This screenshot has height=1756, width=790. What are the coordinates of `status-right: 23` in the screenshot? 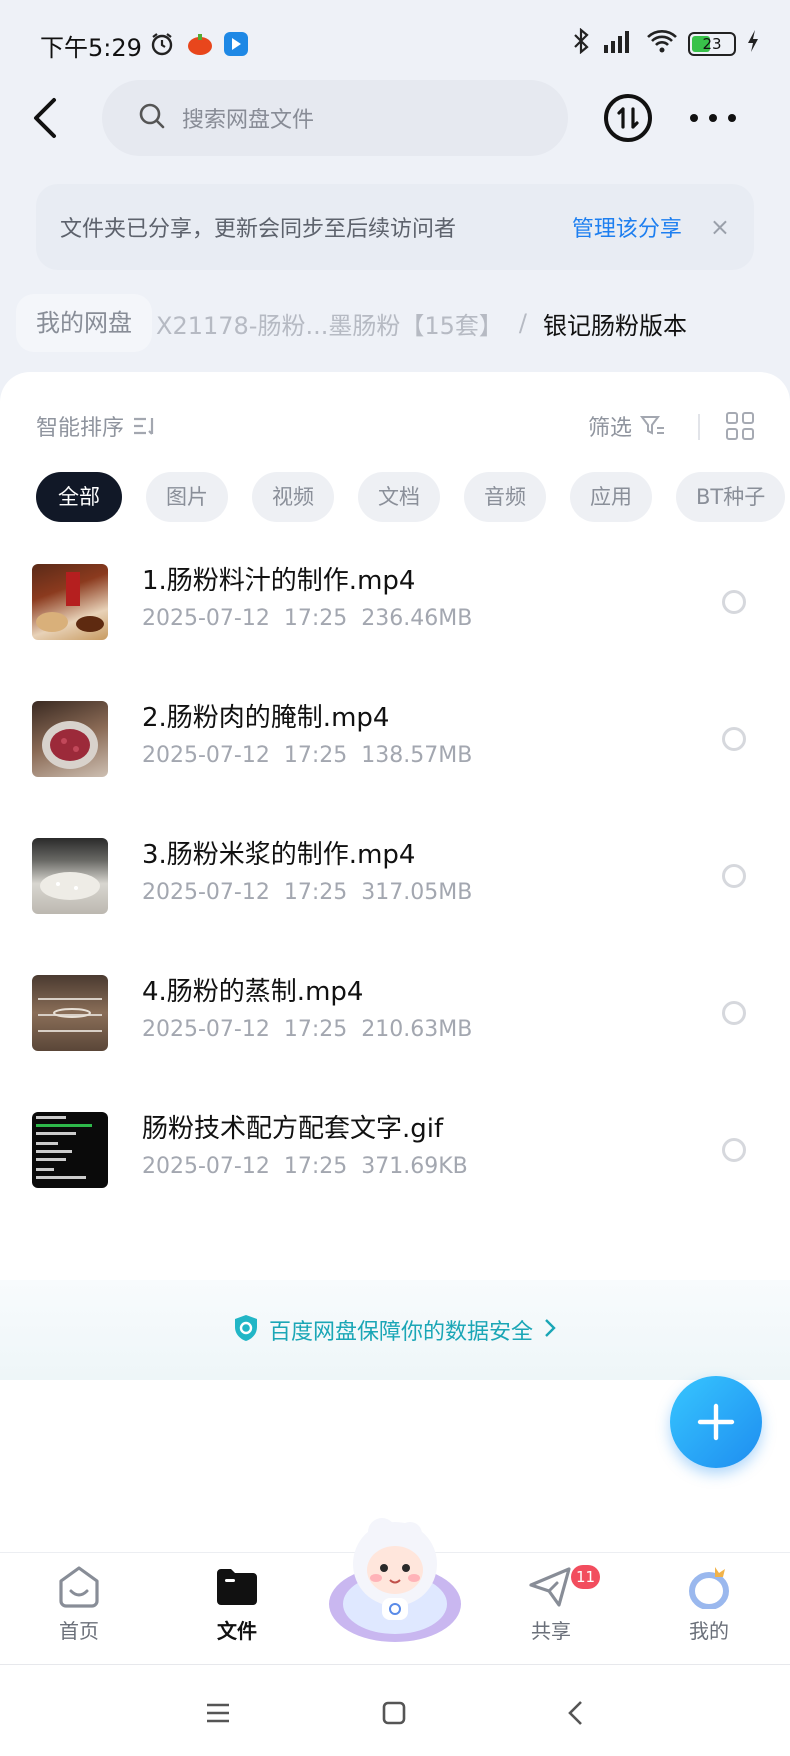 It's located at (666, 43).